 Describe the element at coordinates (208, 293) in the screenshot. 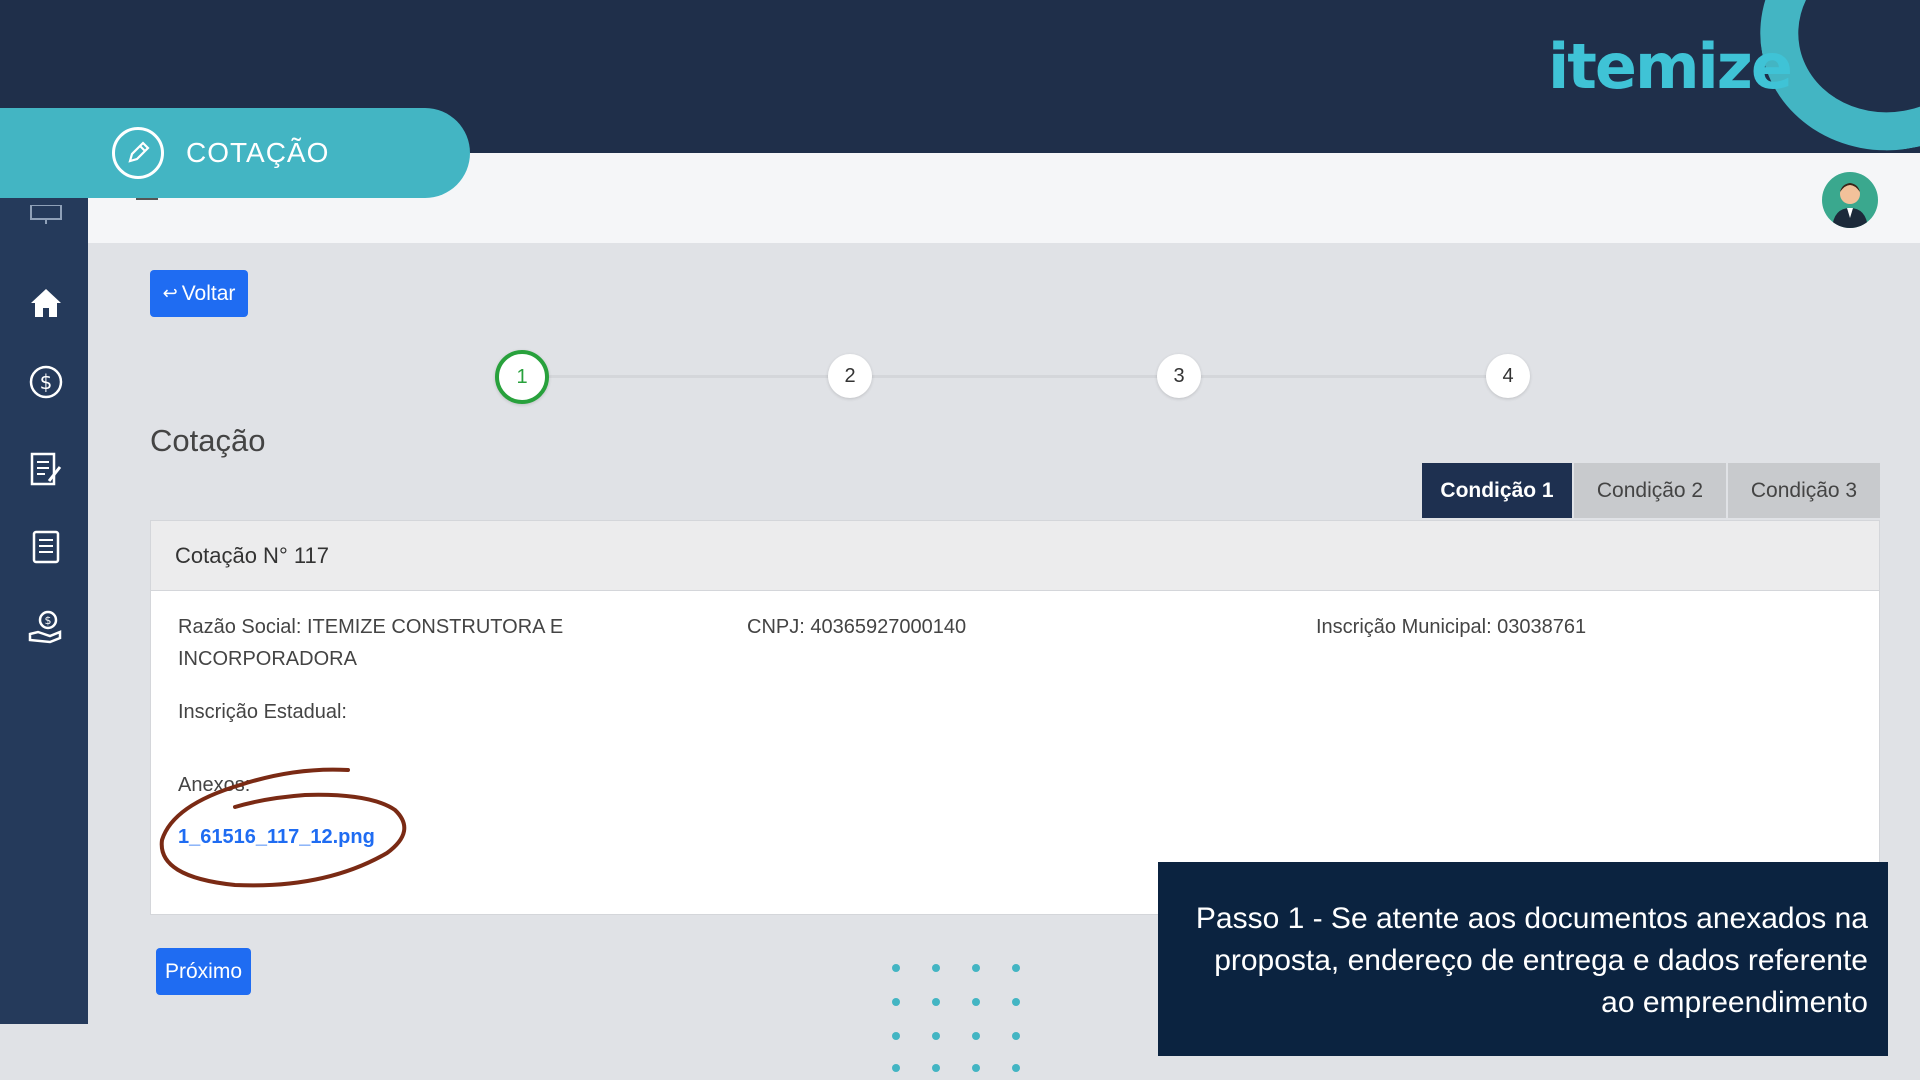

I see `back-button-label: Voltar` at that location.